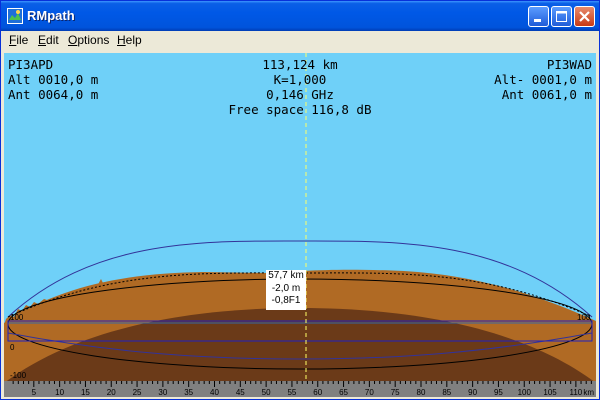  I want to click on axis-tick-label: 65, so click(343, 392).